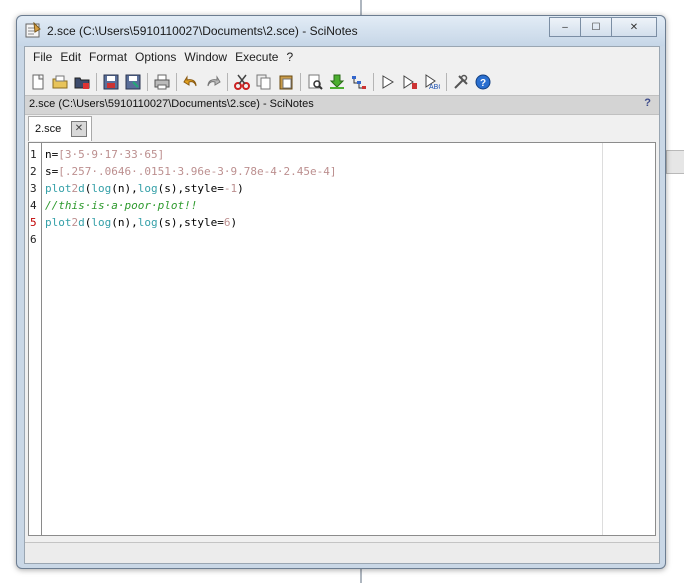  I want to click on toolbar: ABC ?, so click(342, 82).